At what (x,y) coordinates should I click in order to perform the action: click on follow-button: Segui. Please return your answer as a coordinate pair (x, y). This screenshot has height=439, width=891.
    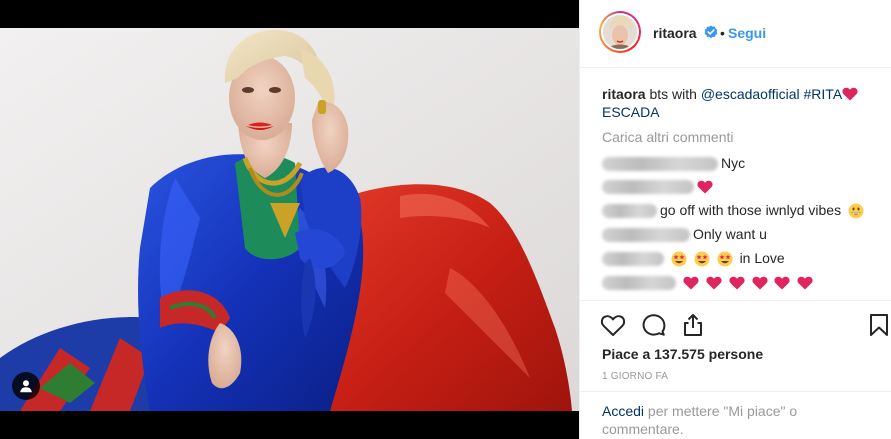
    Looking at the image, I should click on (747, 33).